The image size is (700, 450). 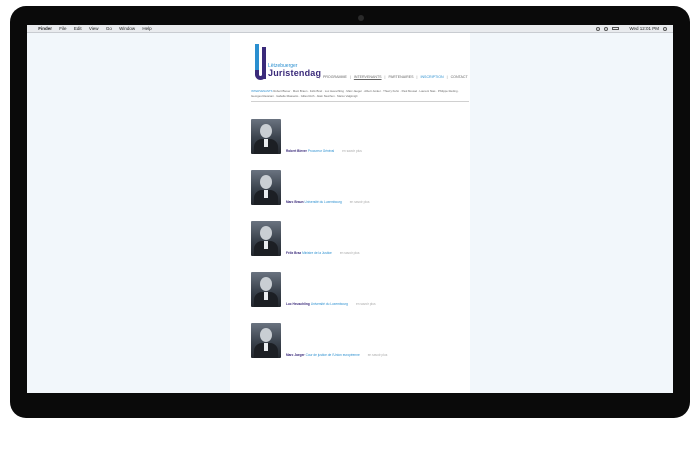 What do you see at coordinates (45, 28) in the screenshot?
I see `menu-app: Finder` at bounding box center [45, 28].